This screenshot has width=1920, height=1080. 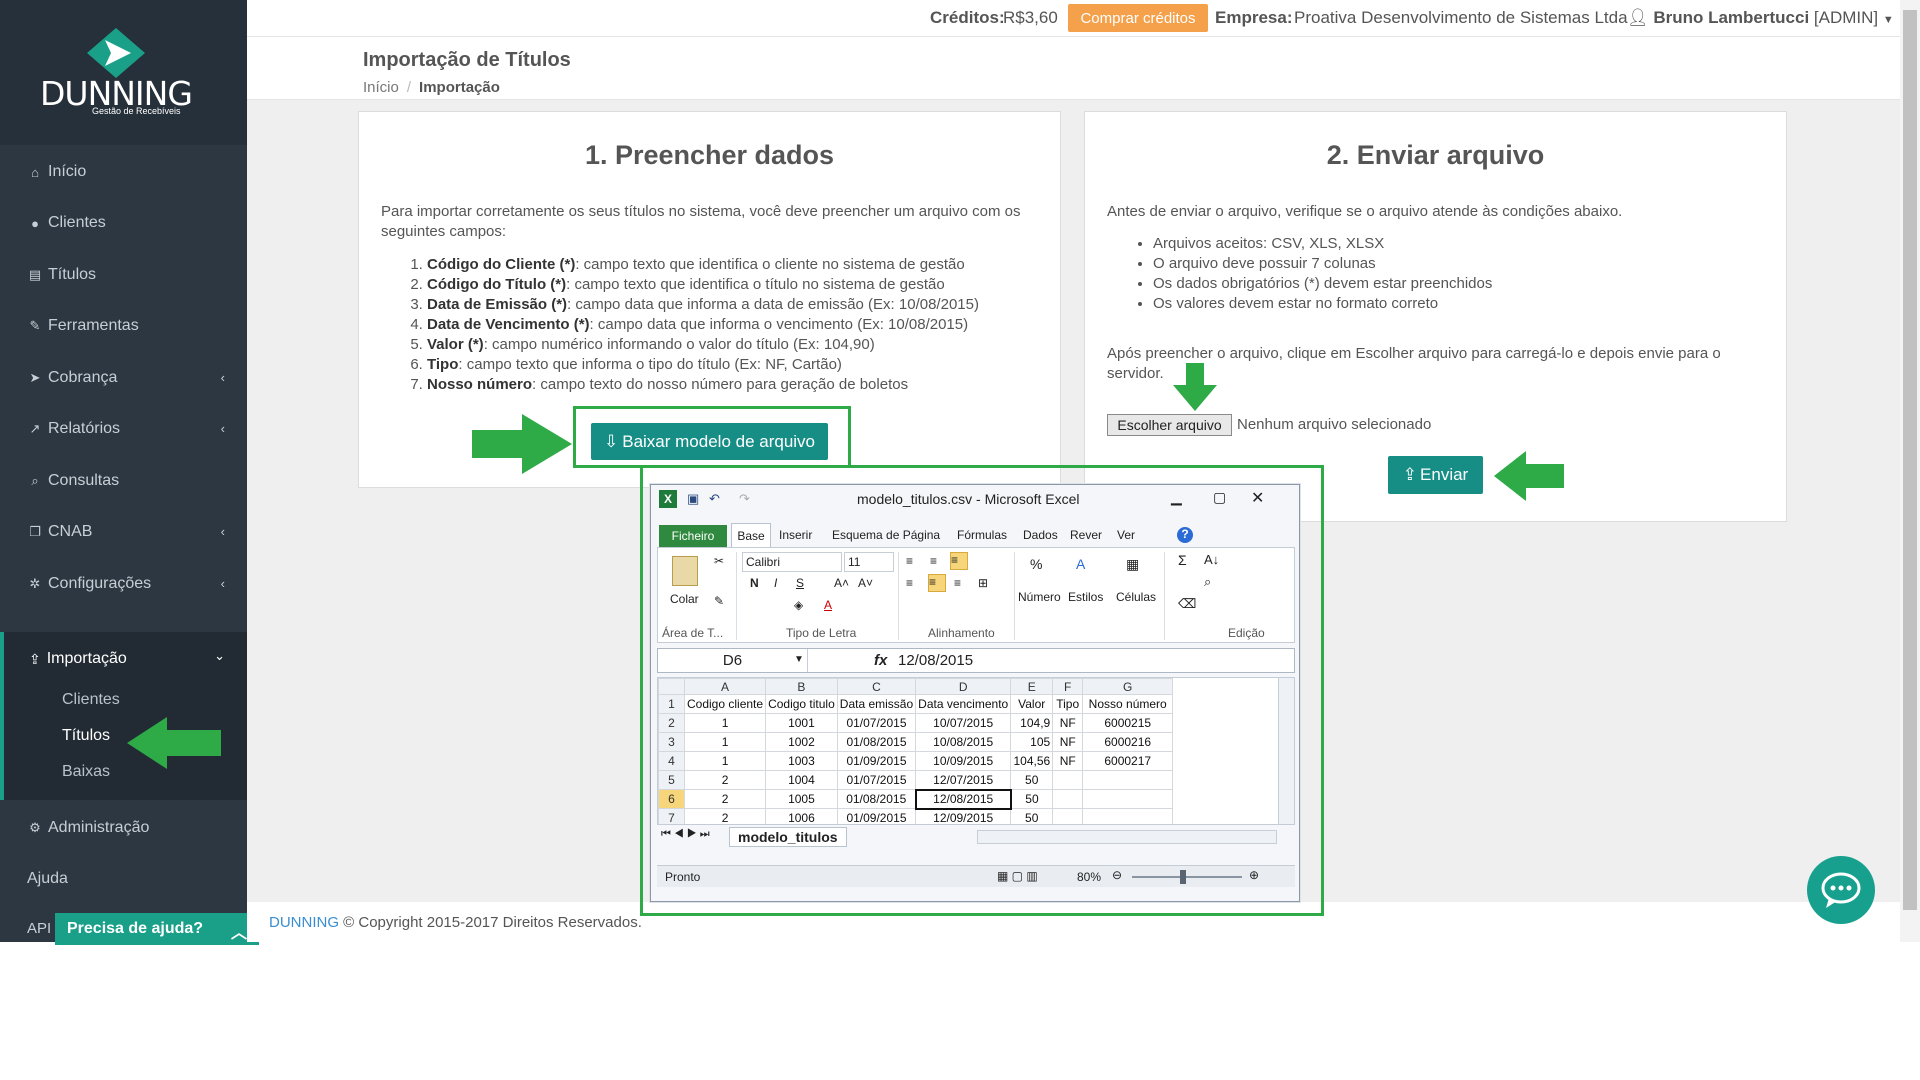 What do you see at coordinates (1128, 723) in the screenshot?
I see `cell: 6000215` at bounding box center [1128, 723].